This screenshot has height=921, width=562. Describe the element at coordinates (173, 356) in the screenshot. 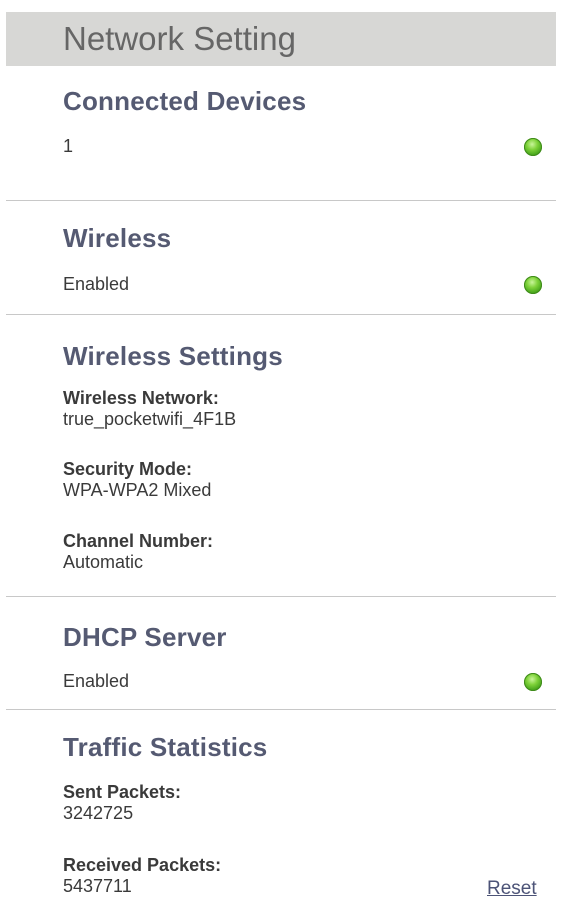

I see `wireless-settings-title: Wireless Settings` at that location.